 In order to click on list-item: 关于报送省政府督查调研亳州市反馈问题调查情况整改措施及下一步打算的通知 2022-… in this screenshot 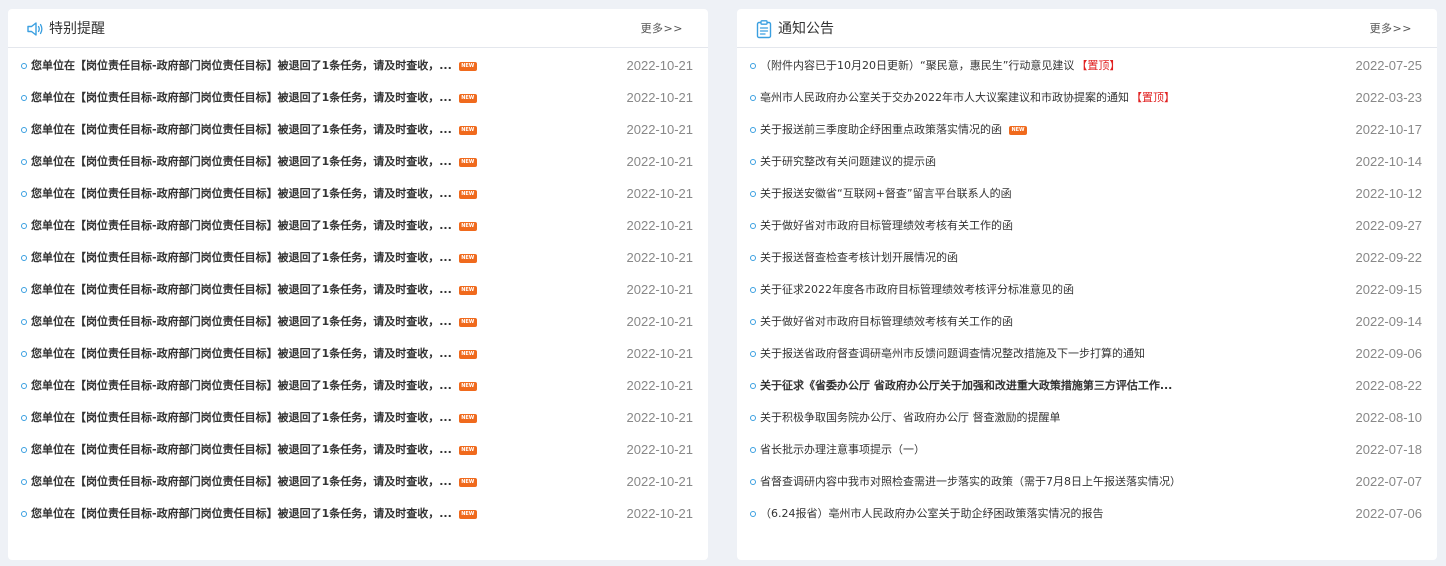, I will do `click(1087, 355)`.